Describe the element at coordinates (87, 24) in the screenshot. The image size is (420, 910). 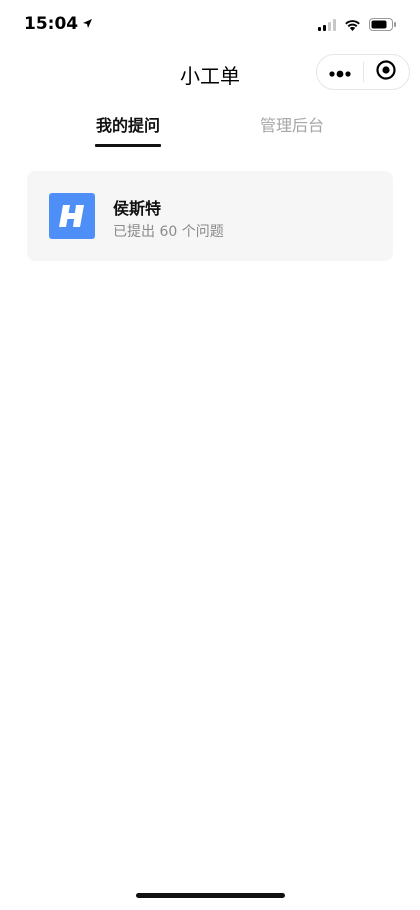
I see `location-arrow-icon` at that location.